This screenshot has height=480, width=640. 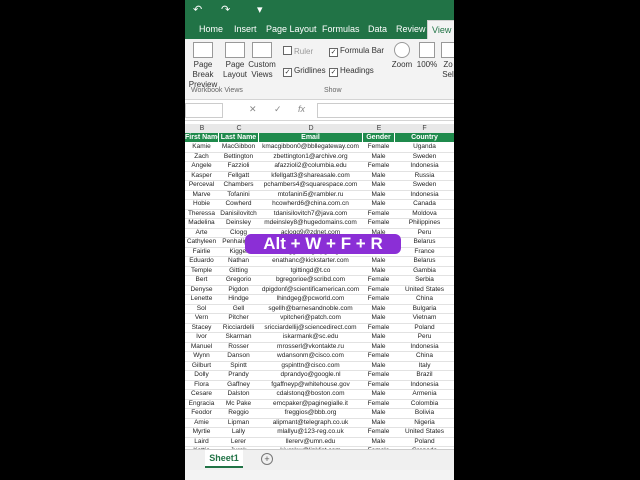 I want to click on sheet-tab-sheet1: Sheet1, so click(x=224, y=459).